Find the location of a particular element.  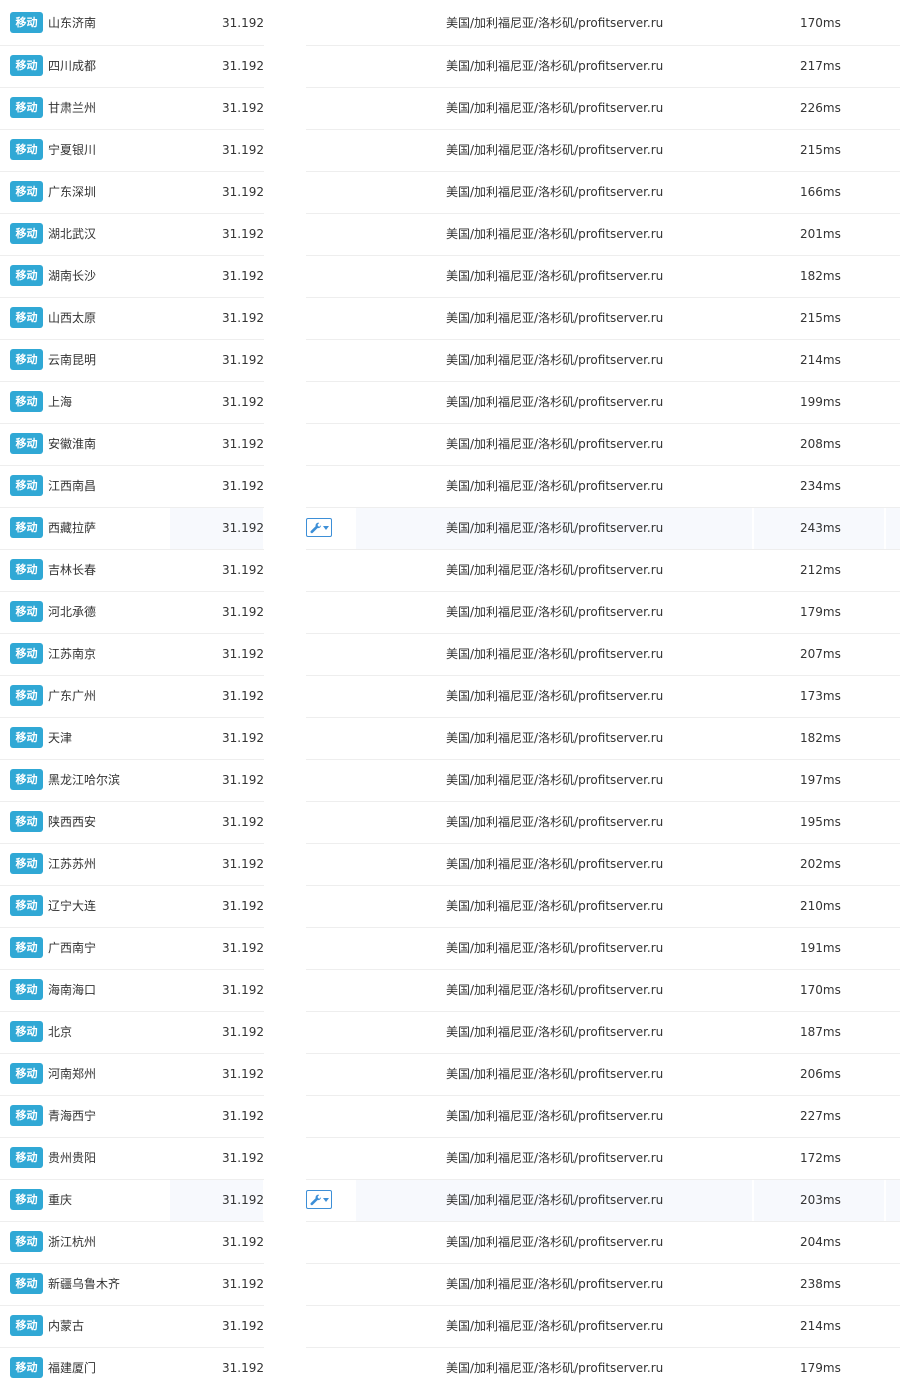

ping-latency: 215ms is located at coordinates (820, 150).